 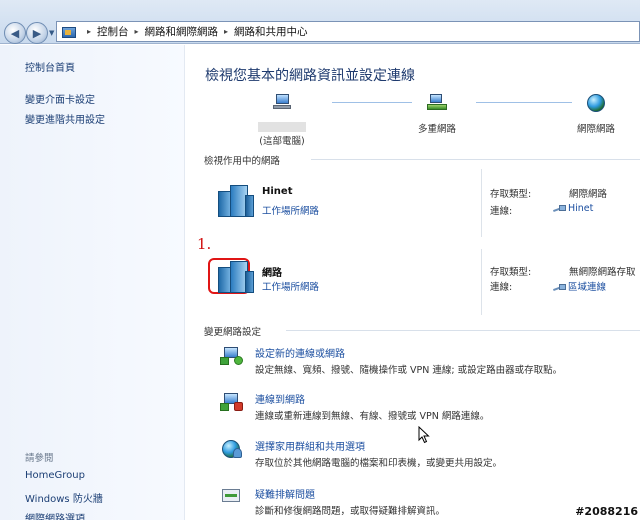 What do you see at coordinates (587, 287) in the screenshot?
I see `connection-name: 區域連線` at bounding box center [587, 287].